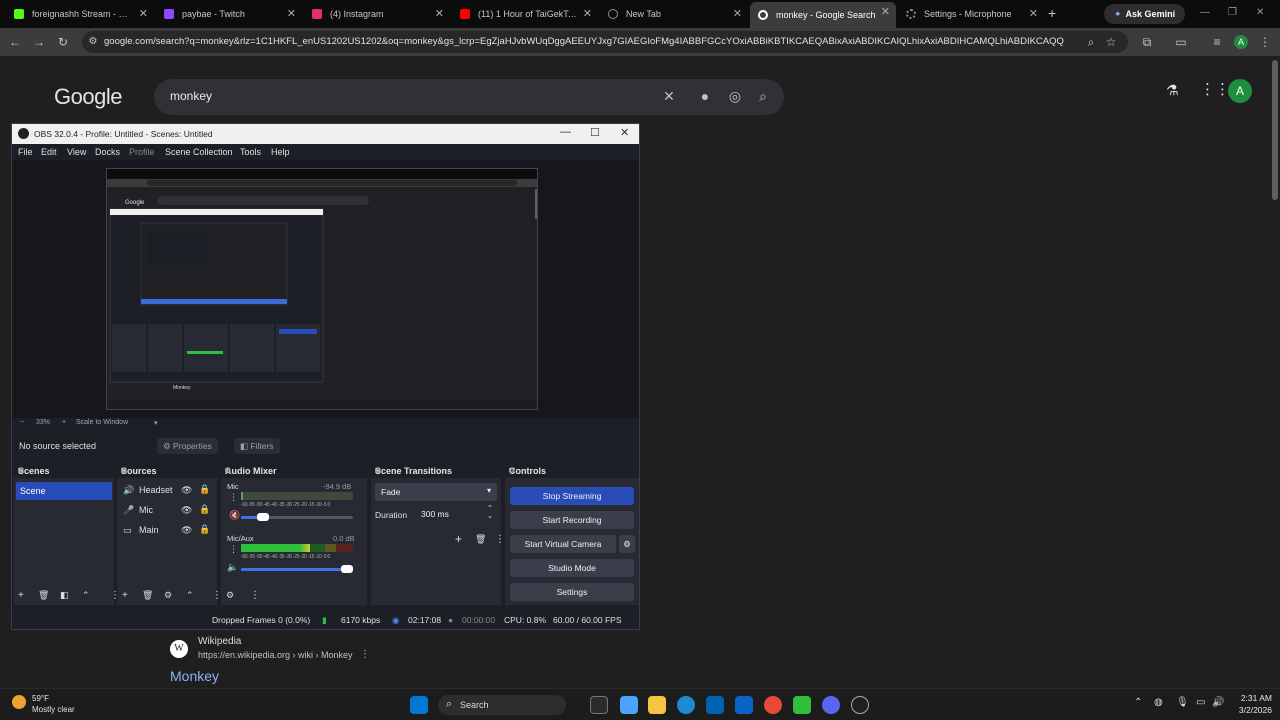  I want to click on studio-mode-button: Studio Mode, so click(572, 568).